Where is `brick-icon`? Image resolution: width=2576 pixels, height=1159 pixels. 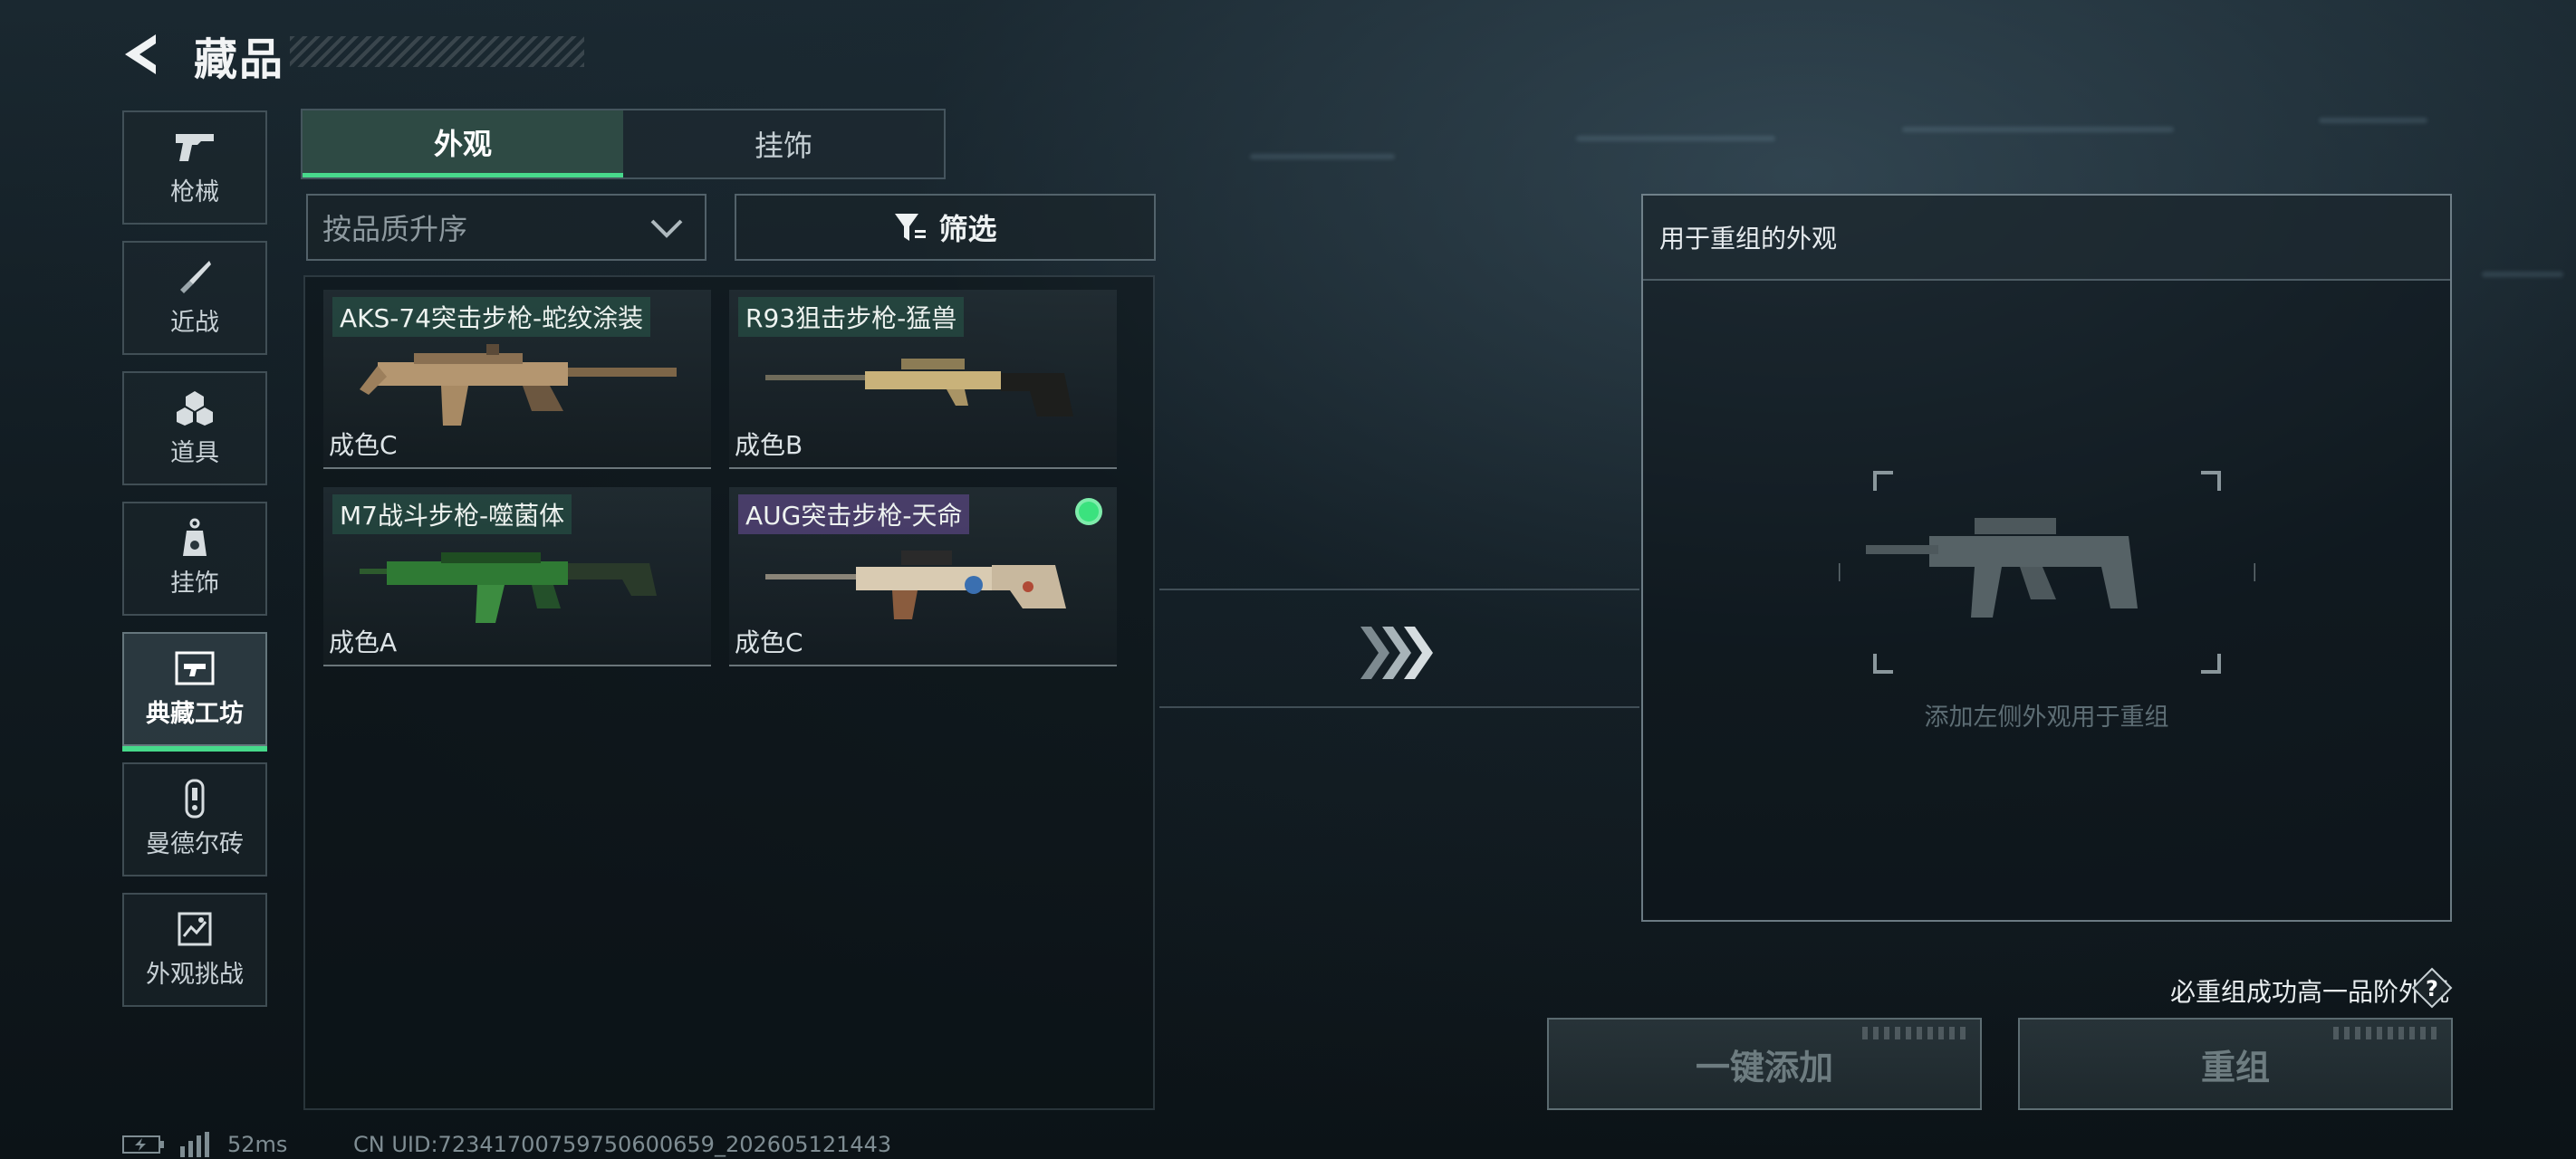
brick-icon is located at coordinates (194, 798).